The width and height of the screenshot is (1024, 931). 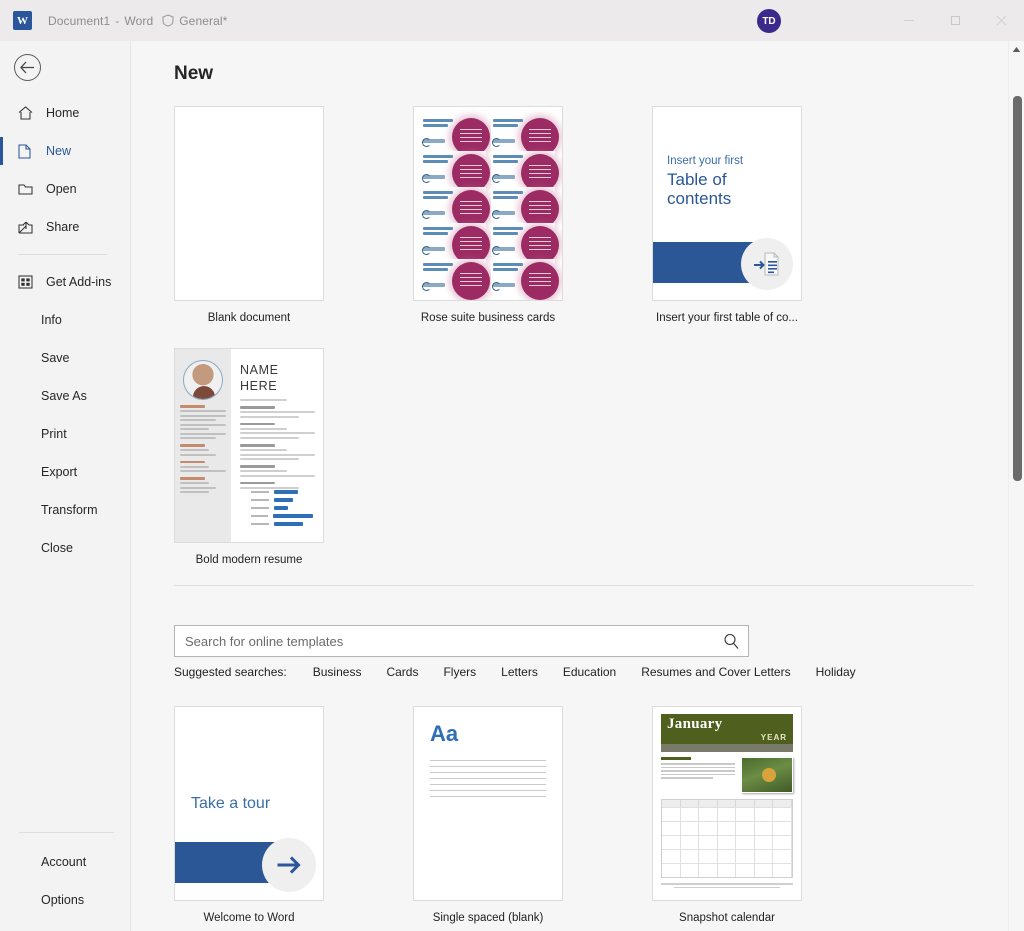 I want to click on sidebar-item-export: Export, so click(x=65, y=472).